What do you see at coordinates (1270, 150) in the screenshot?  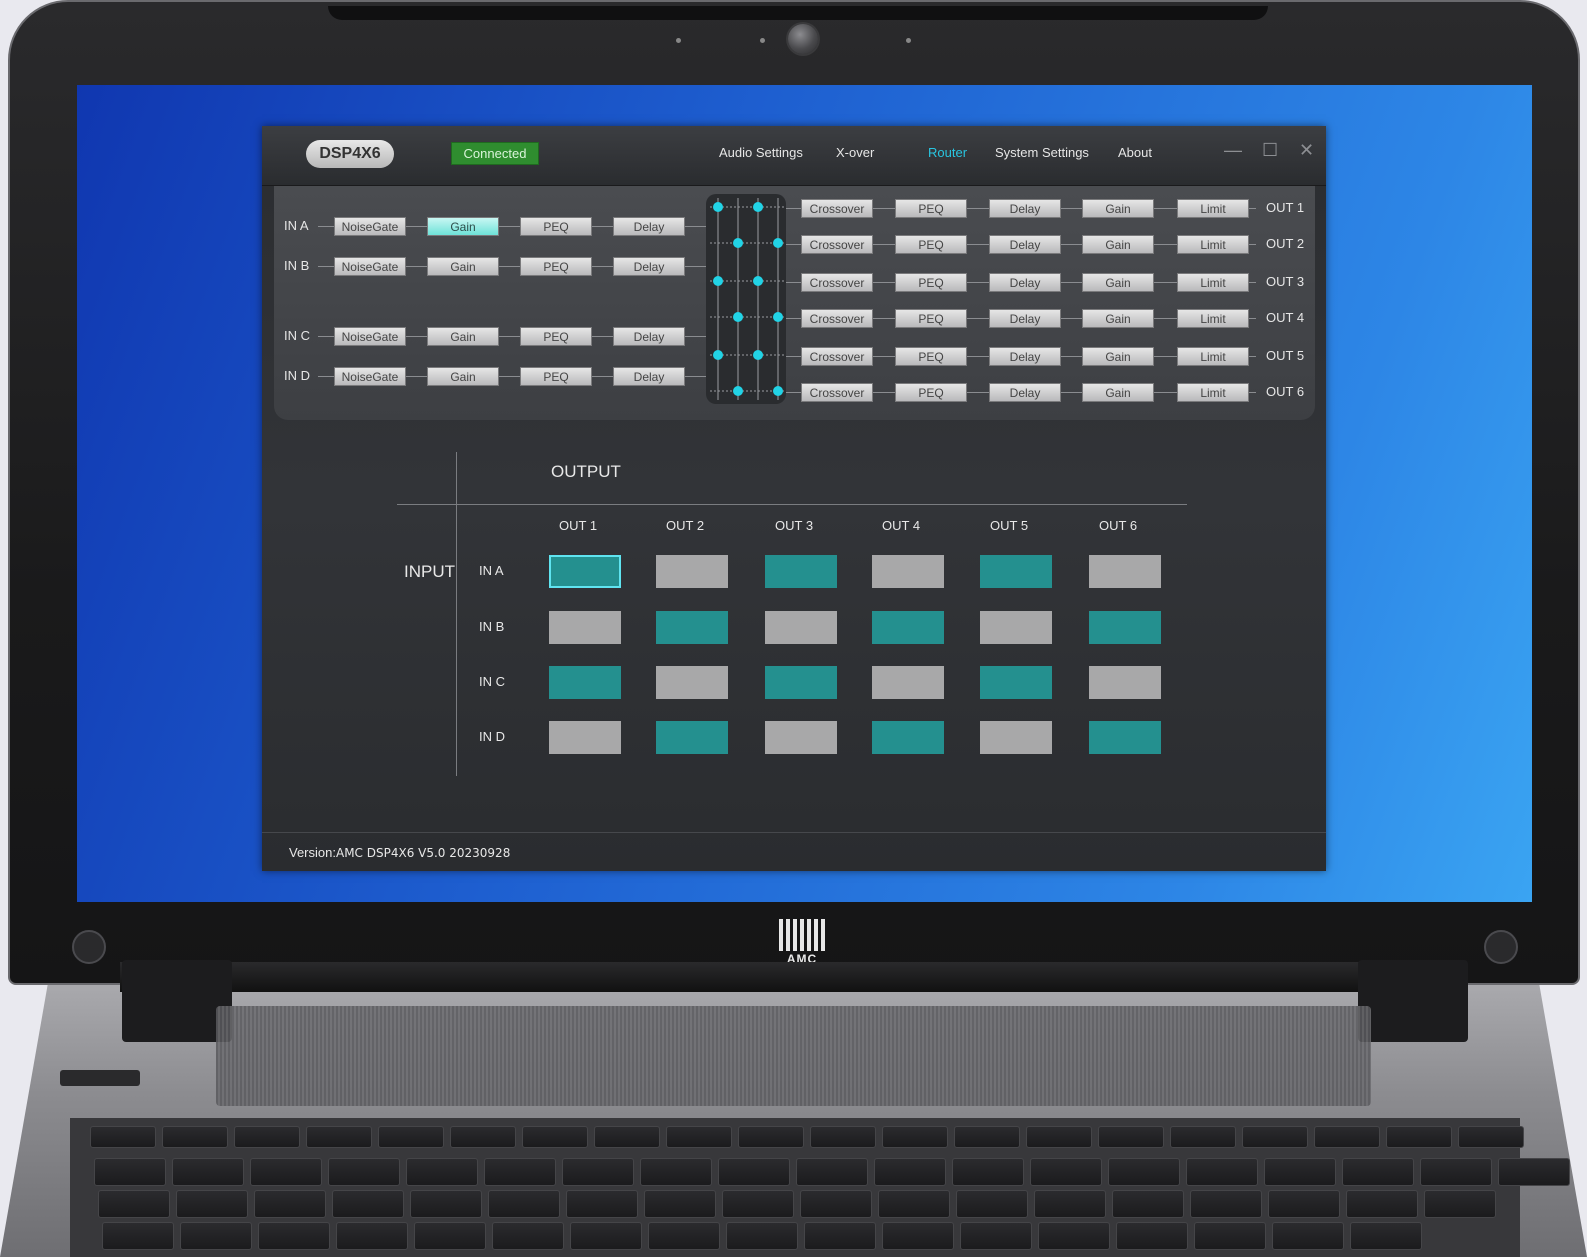 I see `maximize-icon: ☐` at bounding box center [1270, 150].